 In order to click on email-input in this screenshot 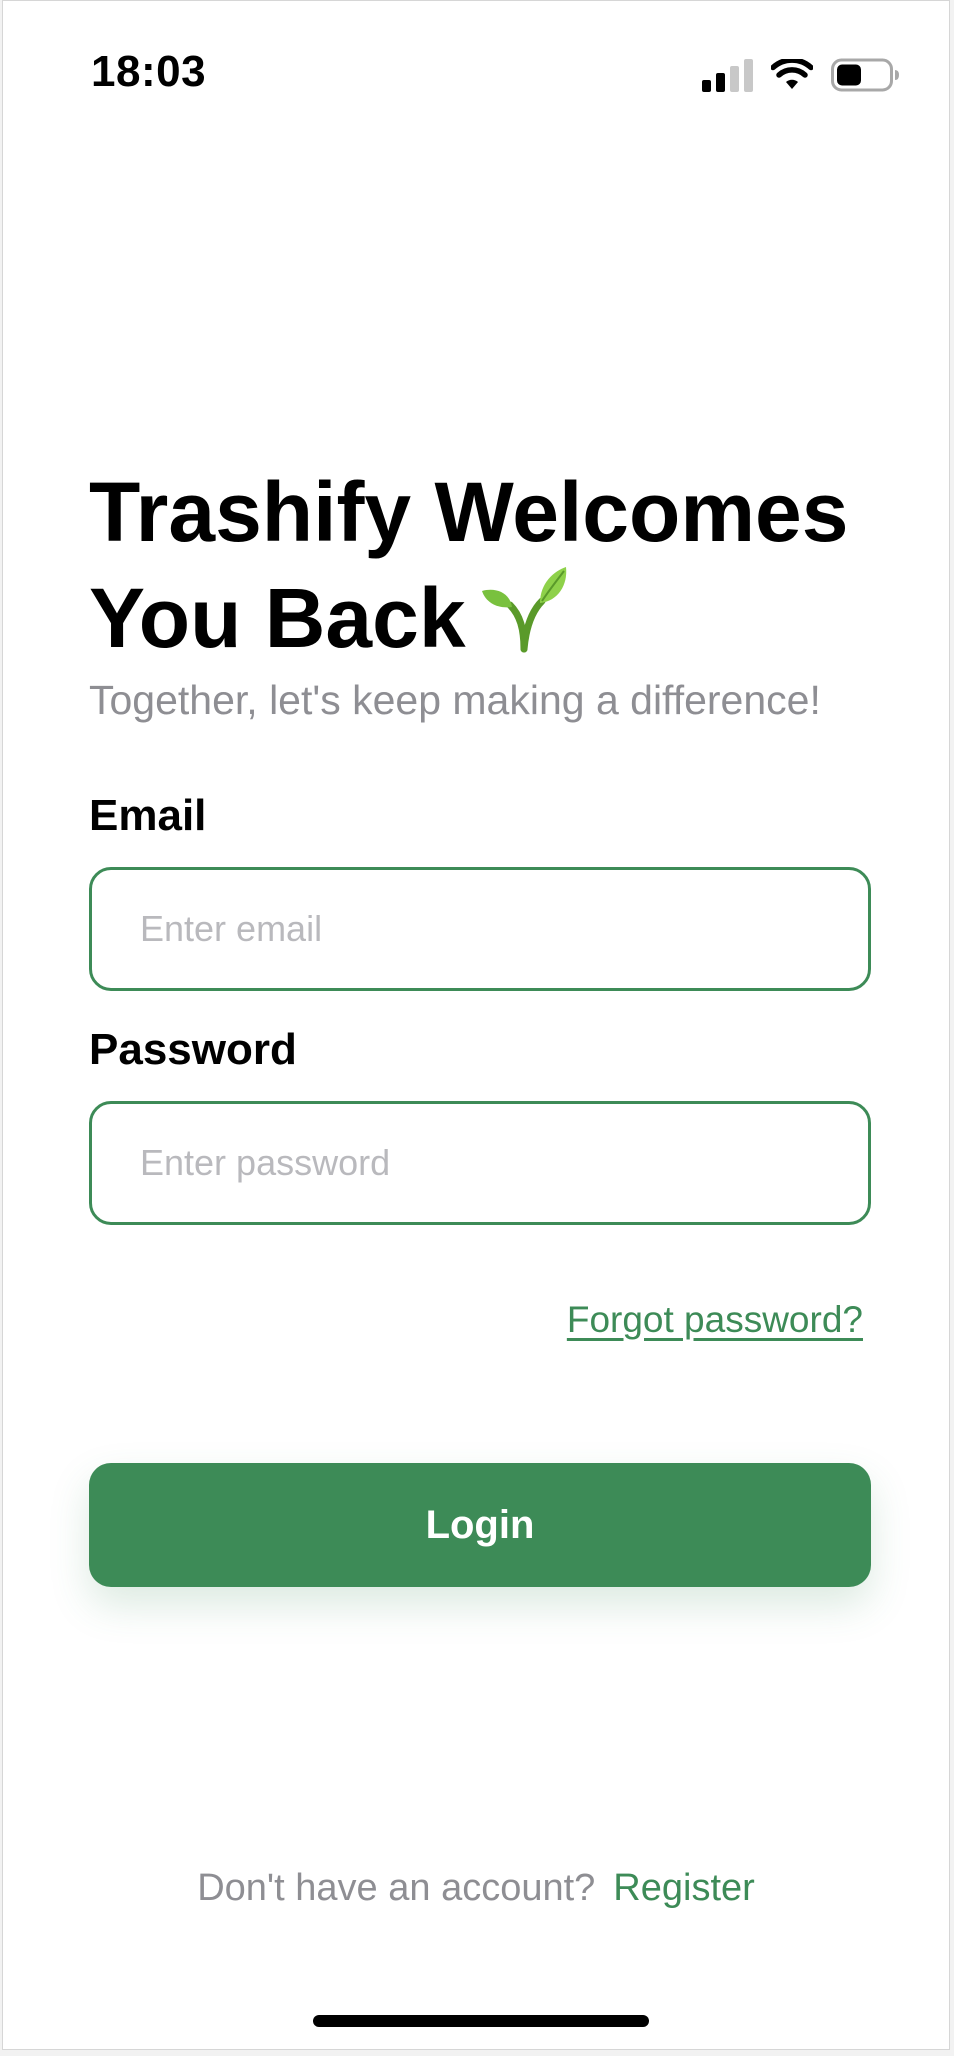, I will do `click(480, 929)`.